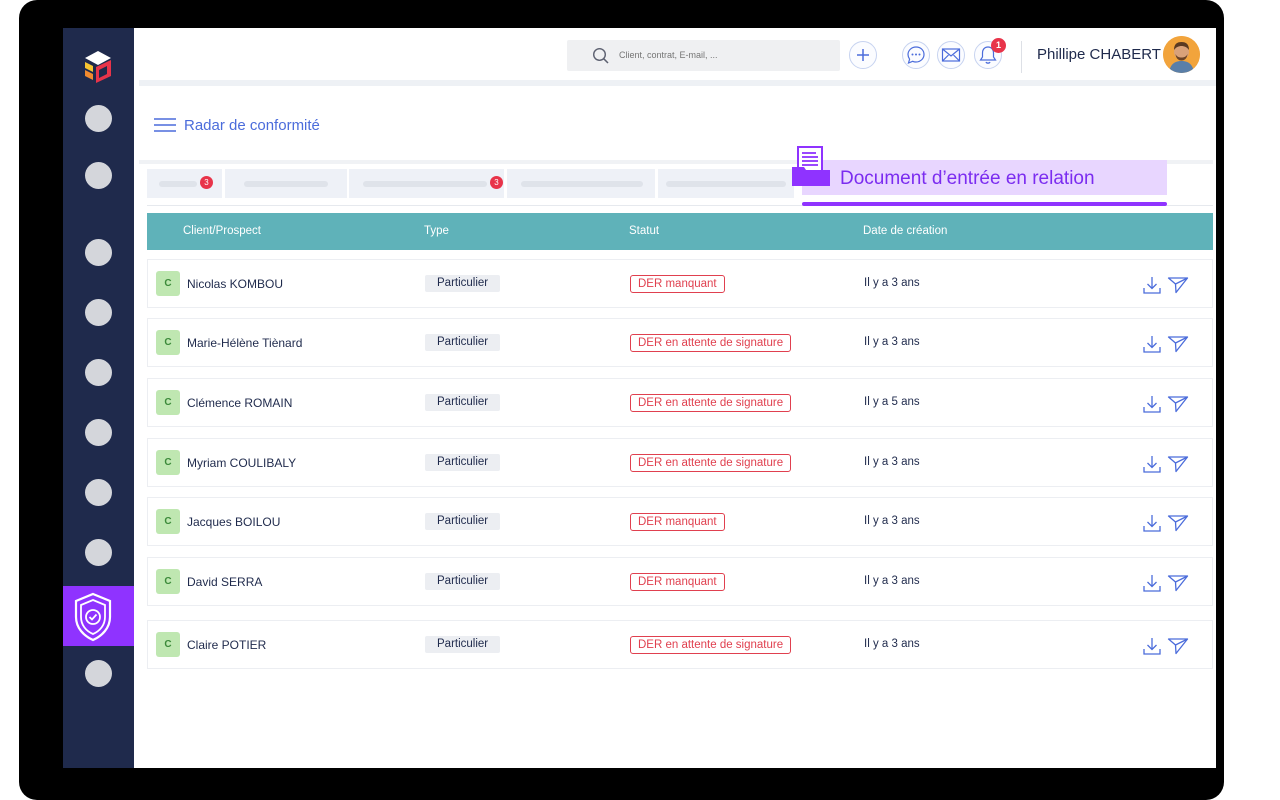 This screenshot has height=800, width=1280. I want to click on client-name: Myriam COULIBALY, so click(241, 463).